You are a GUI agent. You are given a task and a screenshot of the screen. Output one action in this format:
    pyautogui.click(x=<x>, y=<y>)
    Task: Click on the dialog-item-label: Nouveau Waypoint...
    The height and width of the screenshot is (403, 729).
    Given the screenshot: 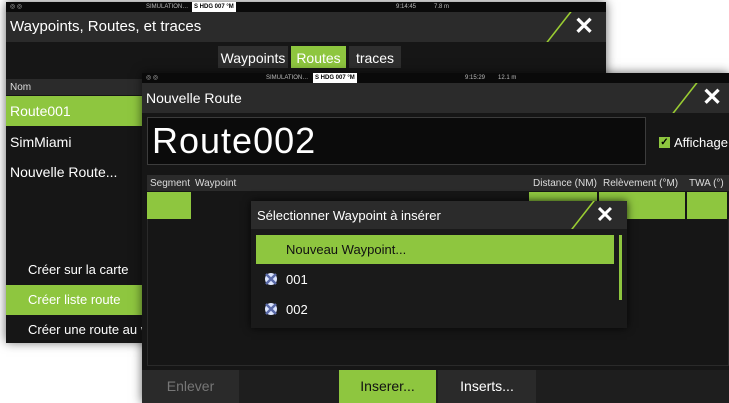 What is the action you would take?
    pyautogui.click(x=346, y=249)
    